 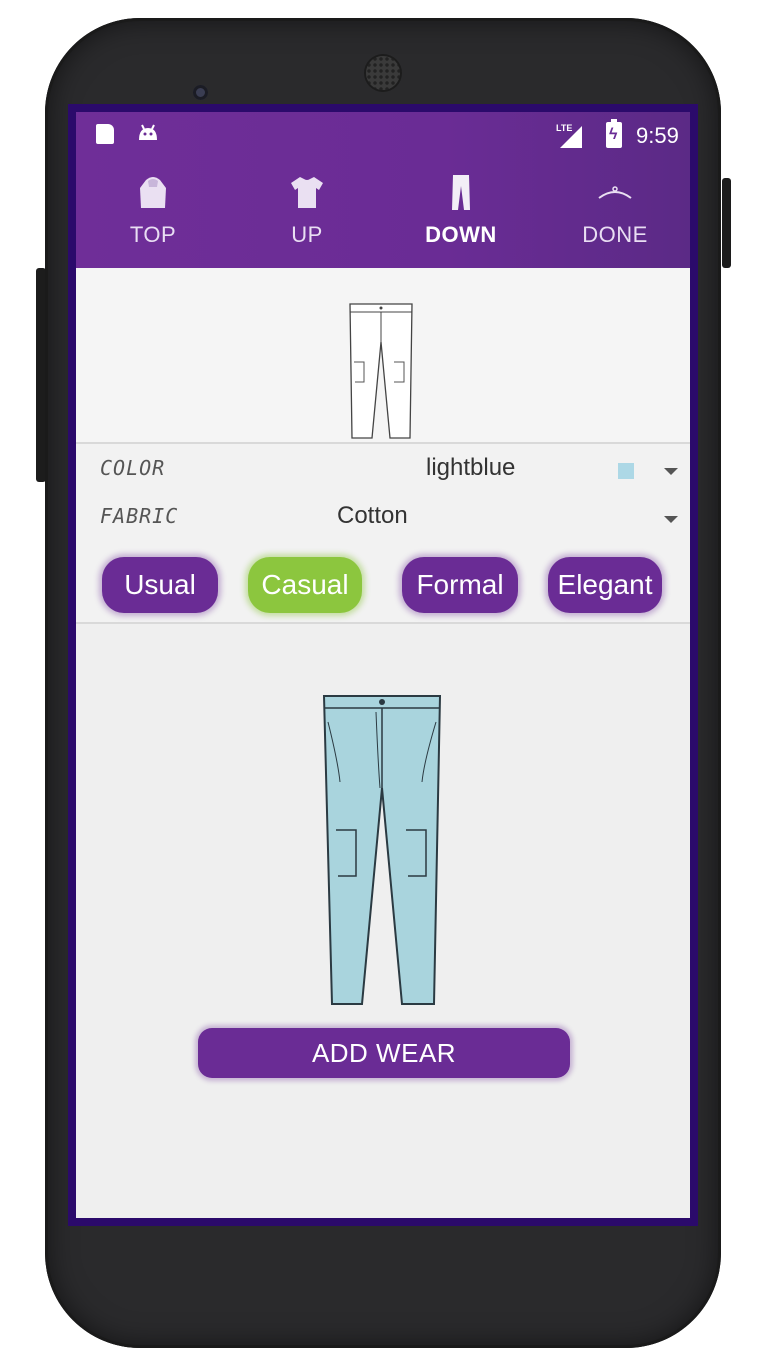 I want to click on tab-done: DONE, so click(x=614, y=214).